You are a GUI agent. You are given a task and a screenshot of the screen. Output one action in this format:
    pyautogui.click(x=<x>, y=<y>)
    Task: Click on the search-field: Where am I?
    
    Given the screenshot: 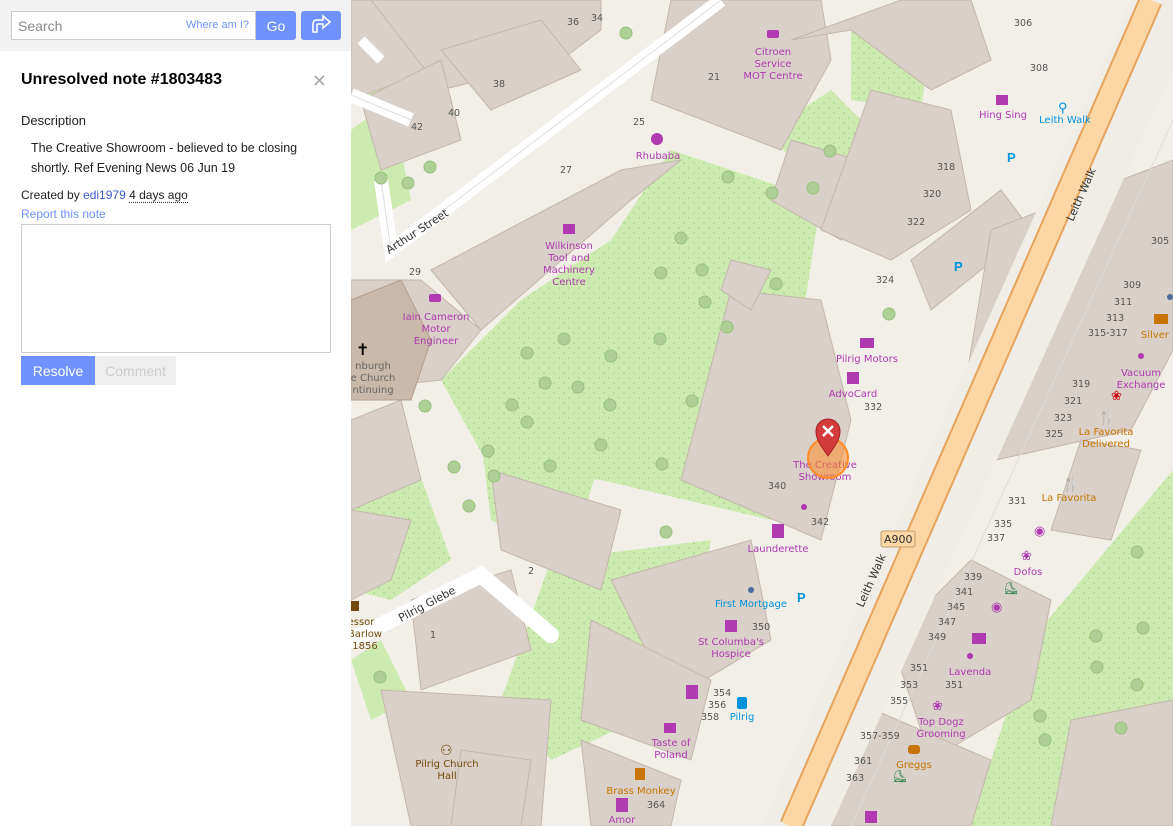 What is the action you would take?
    pyautogui.click(x=133, y=25)
    